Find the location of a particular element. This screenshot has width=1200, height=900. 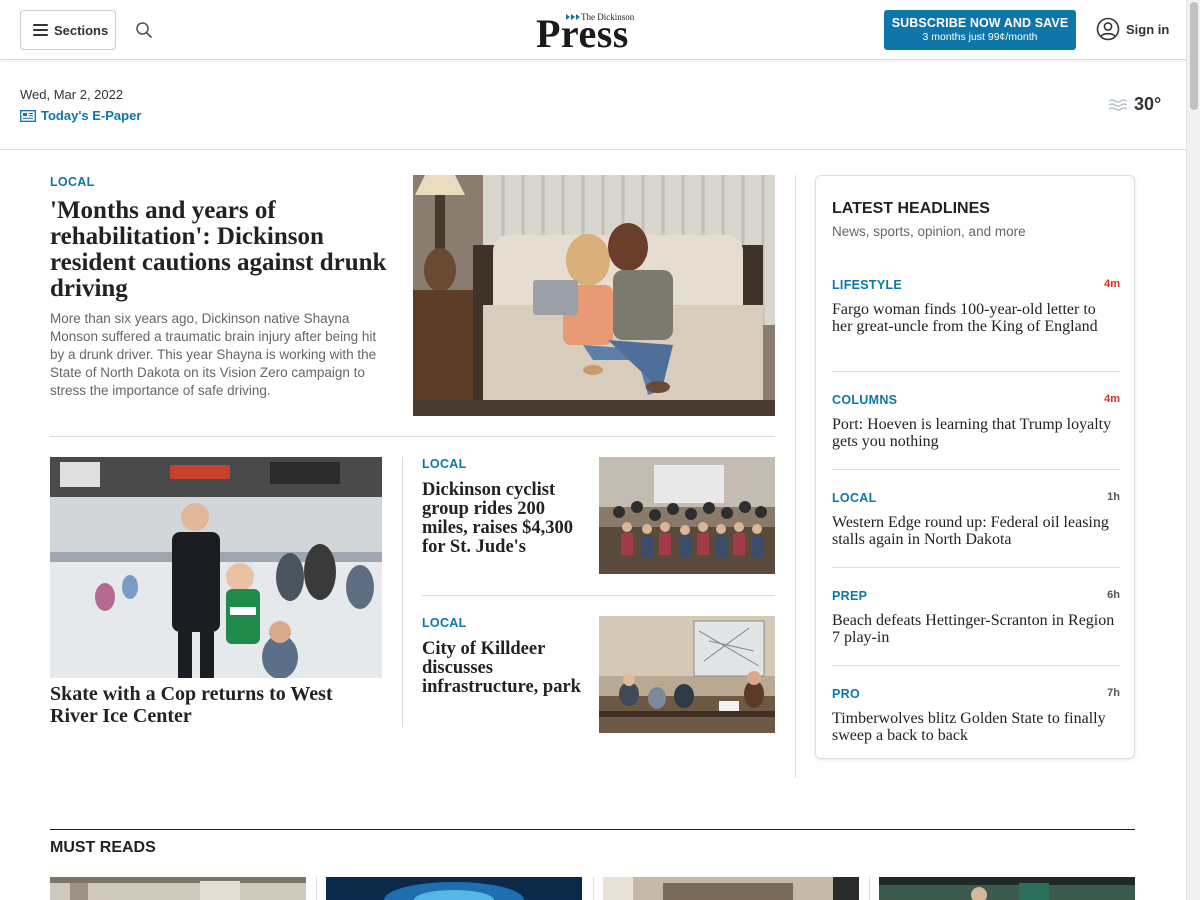

cyclist-photo is located at coordinates (687, 515).